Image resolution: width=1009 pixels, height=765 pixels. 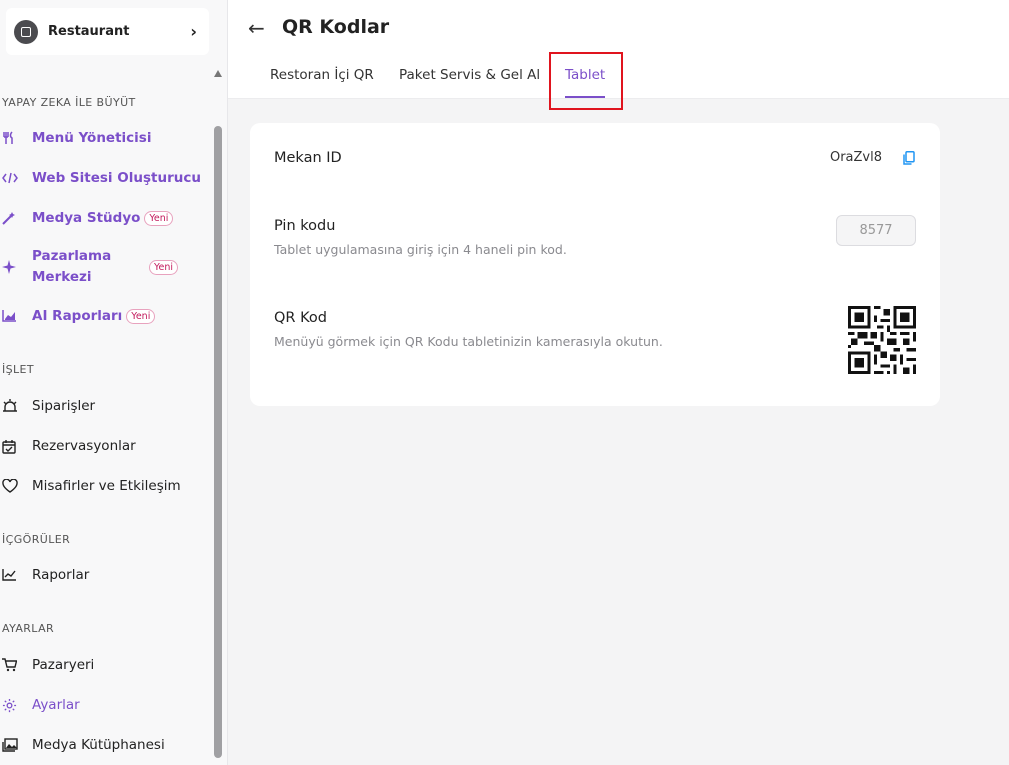 I want to click on sidebar-item-reports: Raporlar, so click(x=102, y=575).